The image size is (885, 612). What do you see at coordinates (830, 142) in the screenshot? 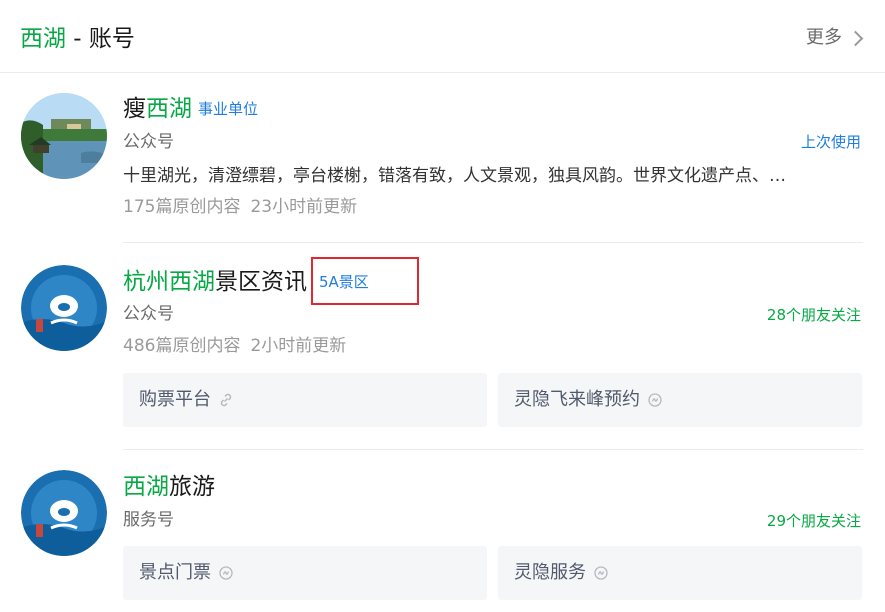
I see `last-used-label: 上次使用` at bounding box center [830, 142].